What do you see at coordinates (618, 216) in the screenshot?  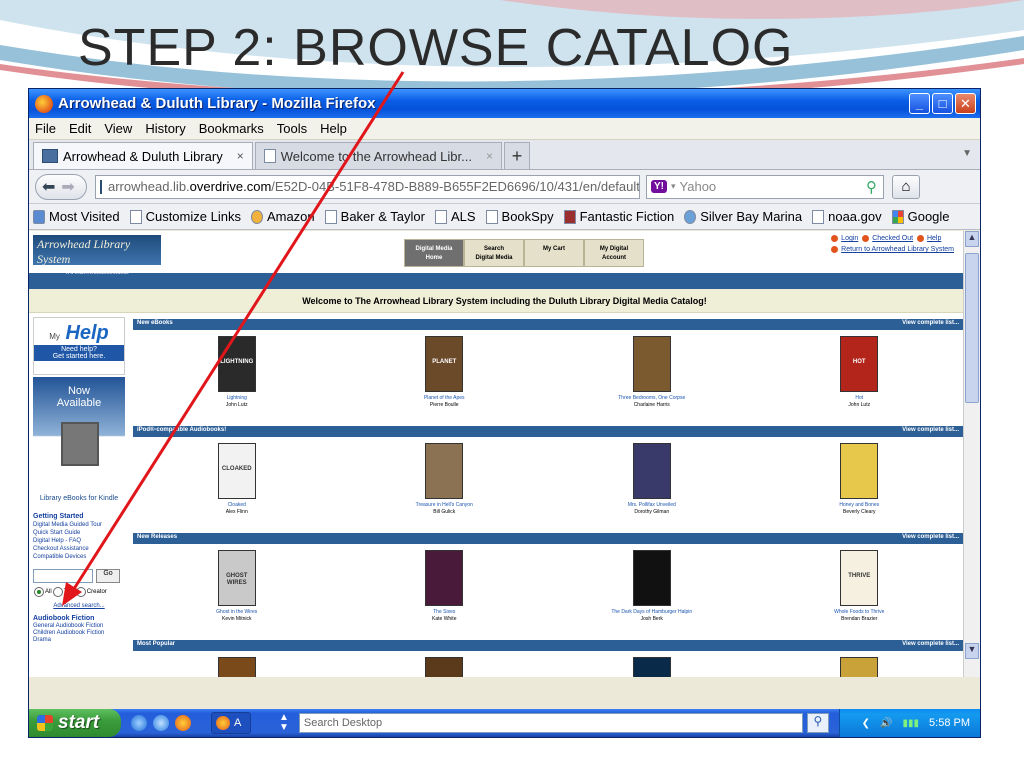 I see `bookmark-fantastic-fiction: Fantastic Fiction` at bounding box center [618, 216].